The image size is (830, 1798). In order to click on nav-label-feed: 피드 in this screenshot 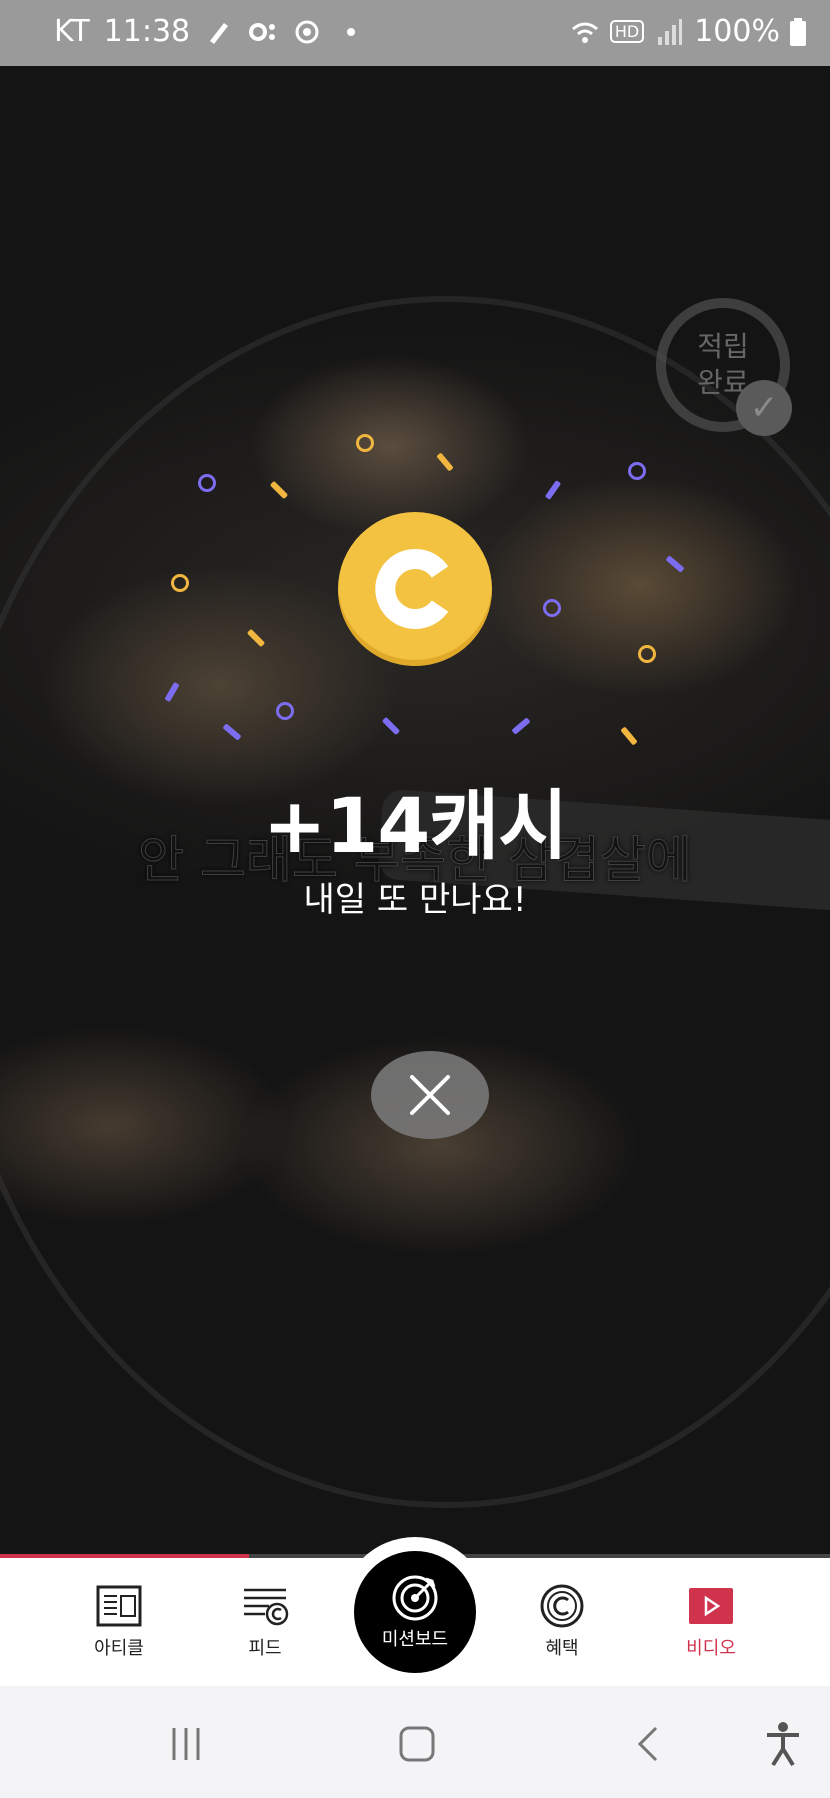, I will do `click(265, 1648)`.